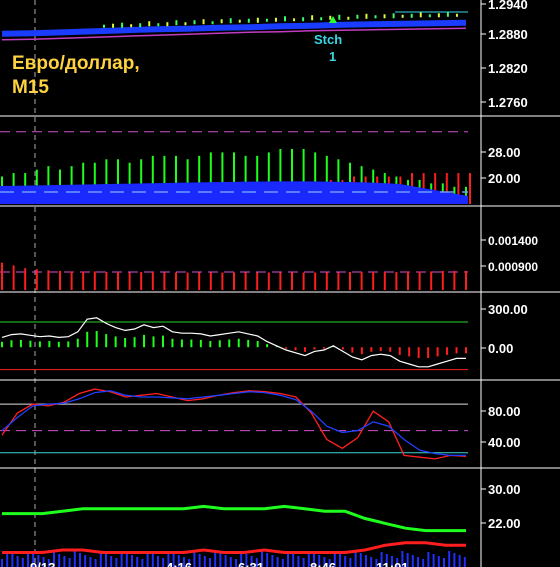 This screenshot has width=560, height=567. What do you see at coordinates (513, 241) in the screenshot?
I see `y-tick-label: 0.001400` at bounding box center [513, 241].